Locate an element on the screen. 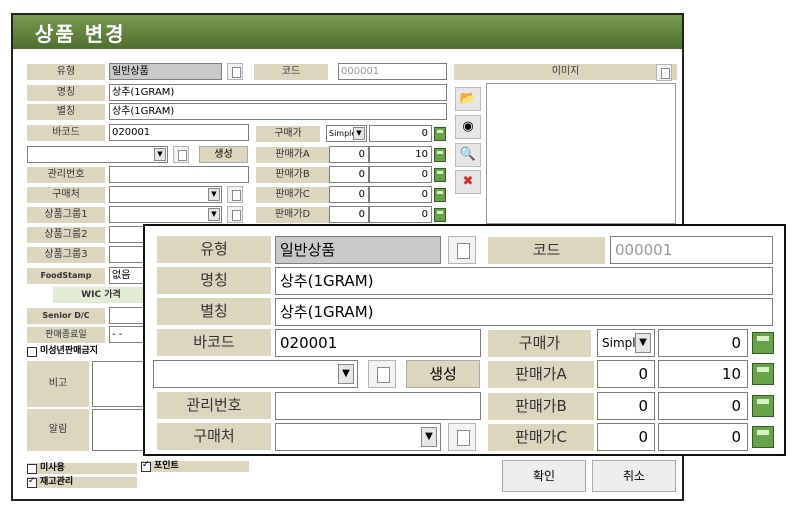 This screenshot has width=800, height=519. group1-label: 상품그룹1 is located at coordinates (66, 215).